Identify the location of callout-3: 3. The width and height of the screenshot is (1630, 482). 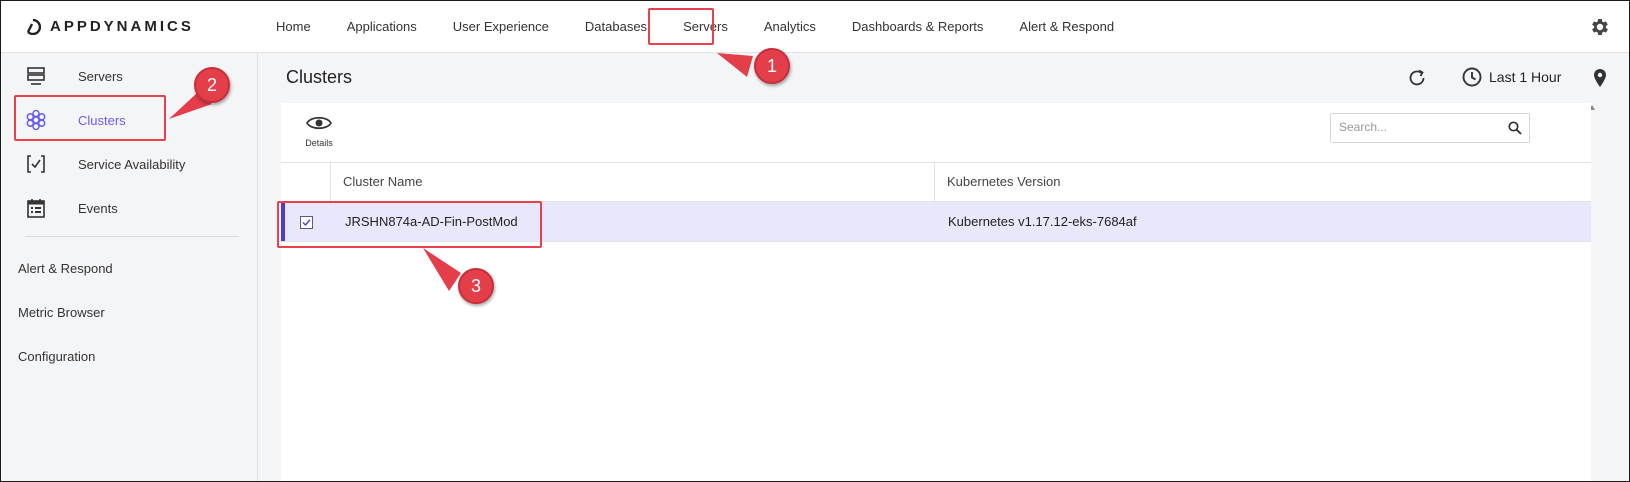
(476, 286).